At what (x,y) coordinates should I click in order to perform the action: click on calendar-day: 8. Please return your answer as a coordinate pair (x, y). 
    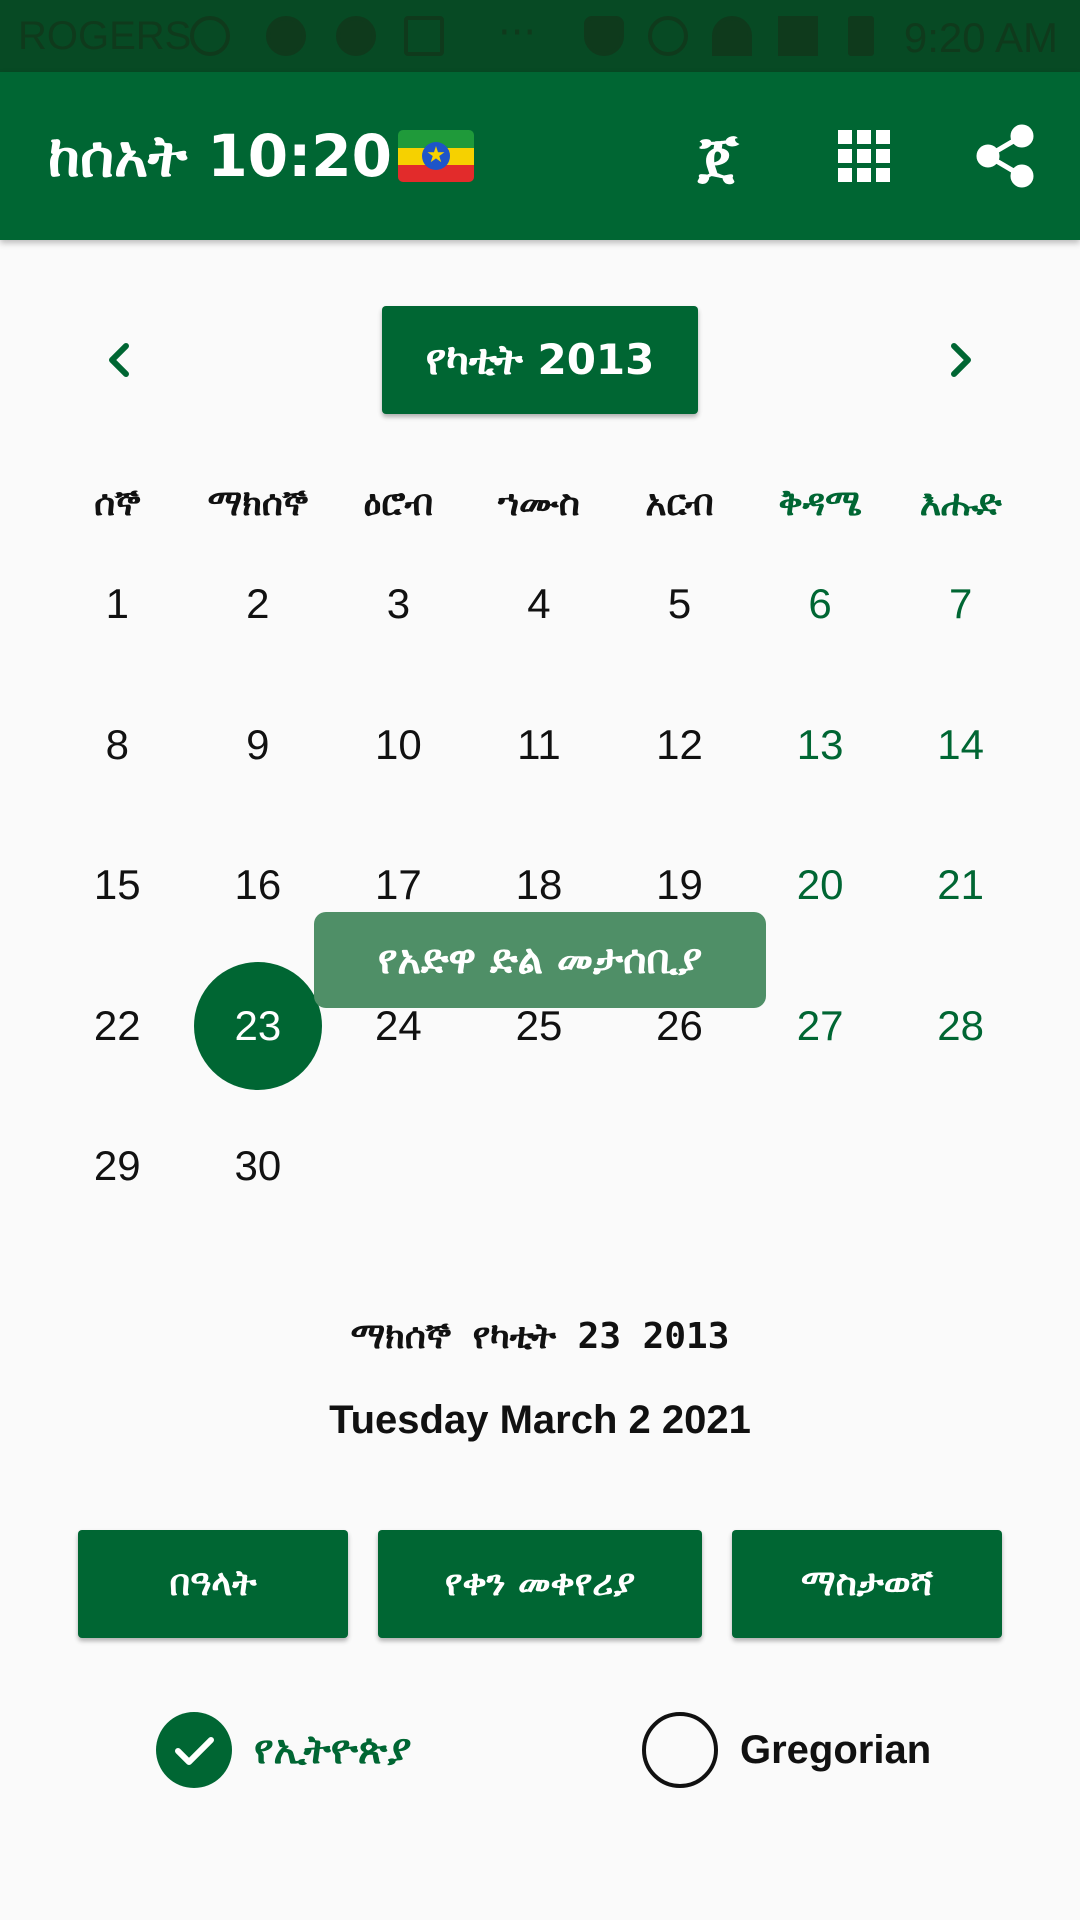
    Looking at the image, I should click on (117, 745).